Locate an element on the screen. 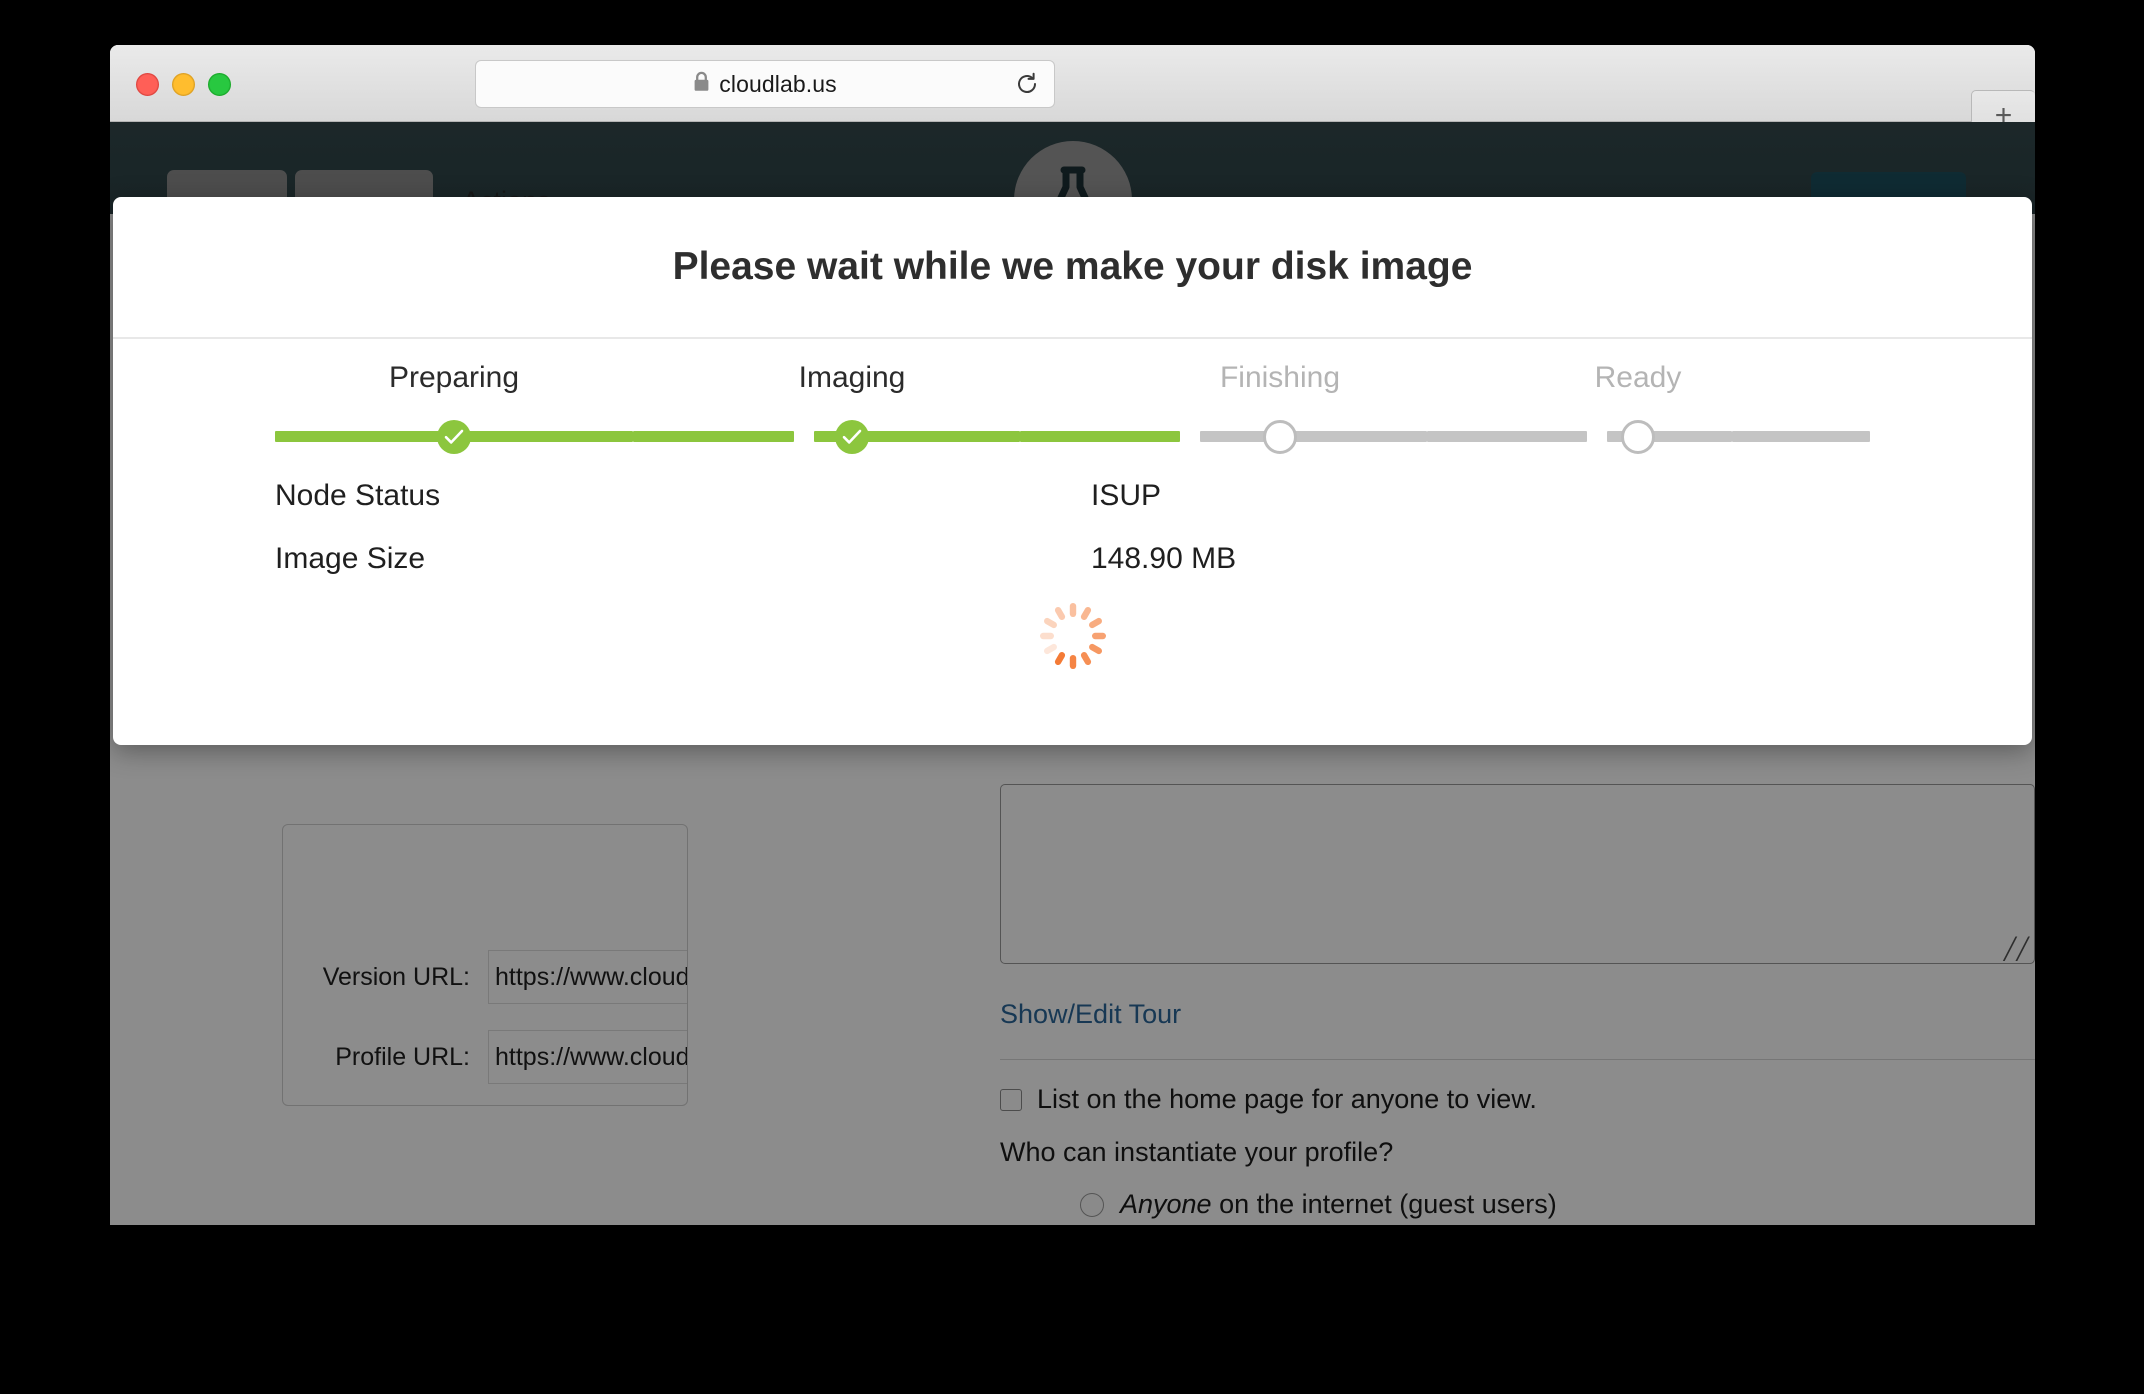  instantiate-question-label: Who can instantiate your profile? is located at coordinates (1197, 1152).